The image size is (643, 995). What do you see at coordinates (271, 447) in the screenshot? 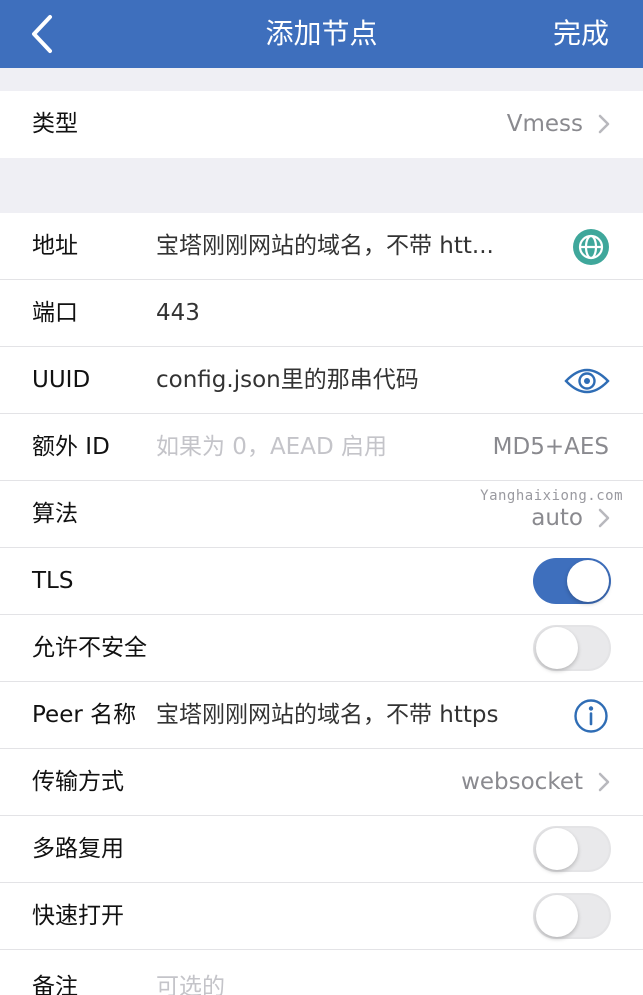
I see `extra-id-input: 如果为 0，AEAD 启用` at bounding box center [271, 447].